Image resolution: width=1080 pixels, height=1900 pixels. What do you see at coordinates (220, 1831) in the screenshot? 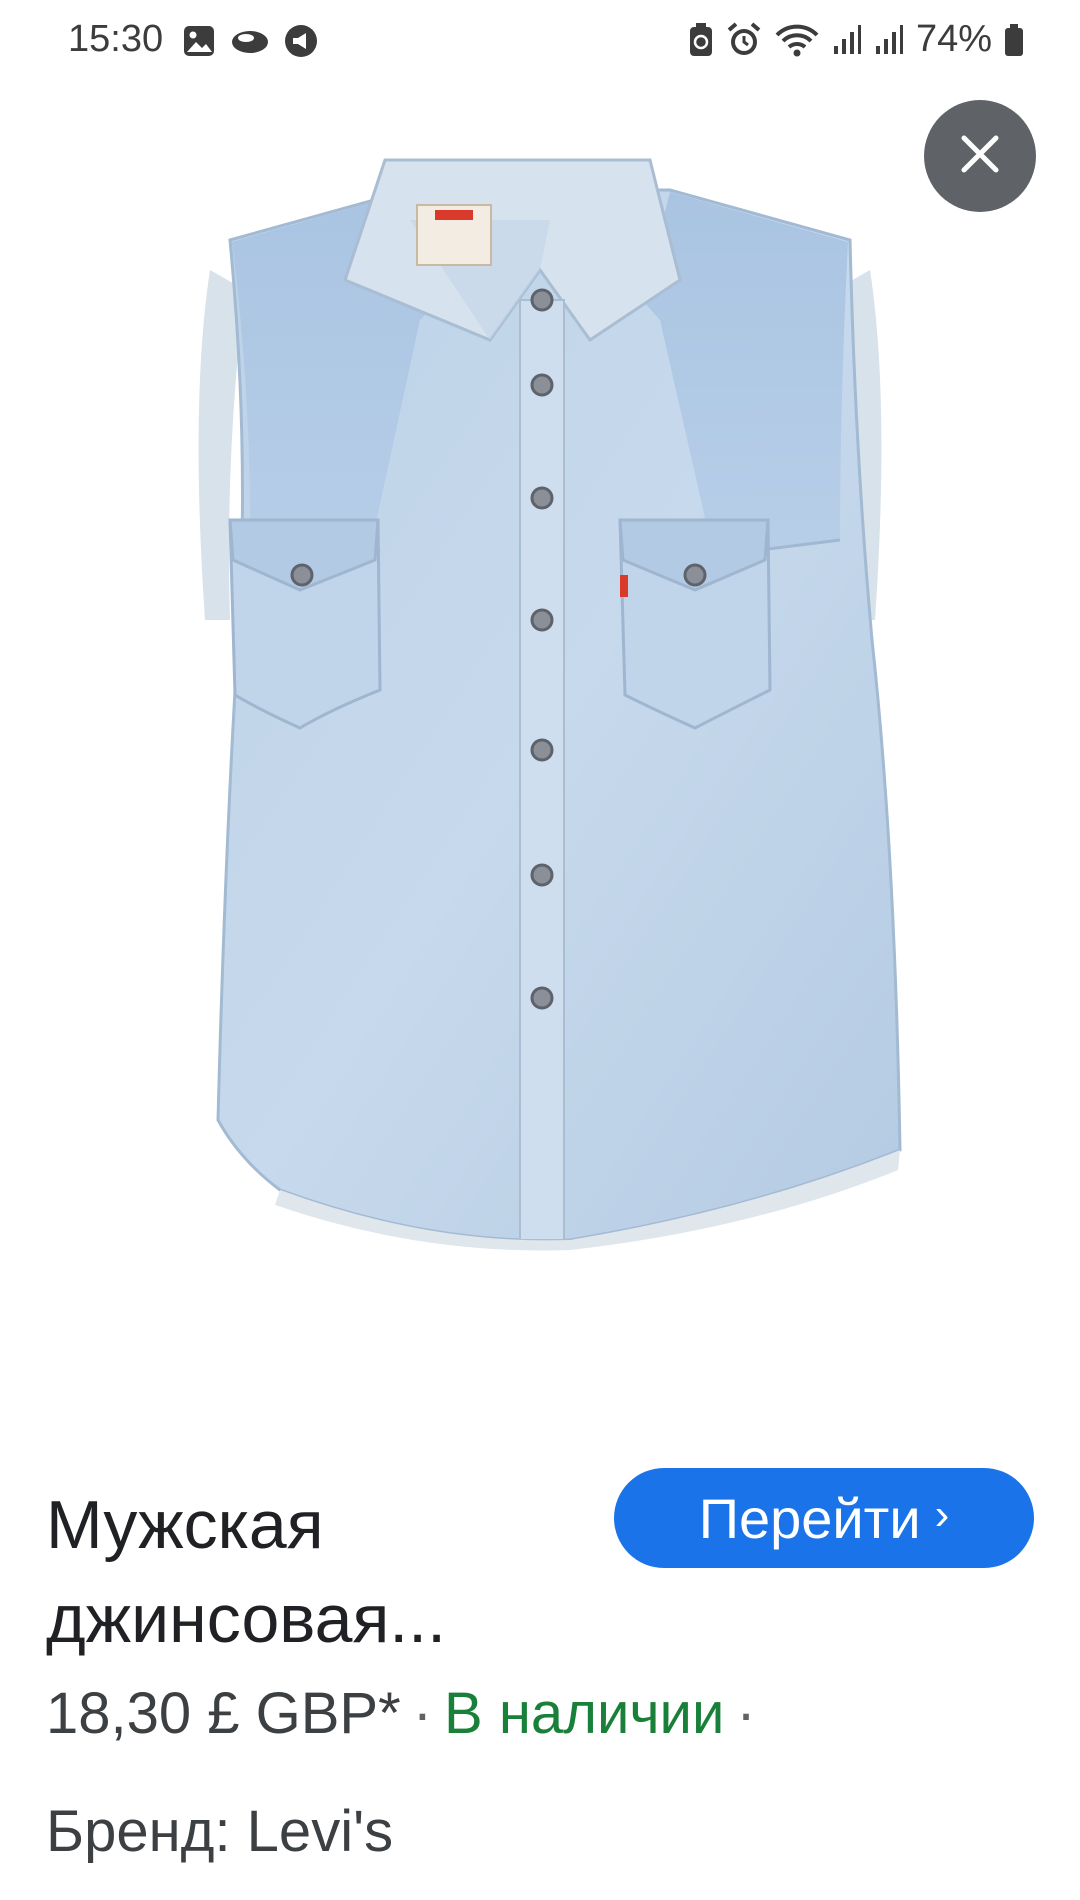
I see `product-brand: Бренд: Levi's` at bounding box center [220, 1831].